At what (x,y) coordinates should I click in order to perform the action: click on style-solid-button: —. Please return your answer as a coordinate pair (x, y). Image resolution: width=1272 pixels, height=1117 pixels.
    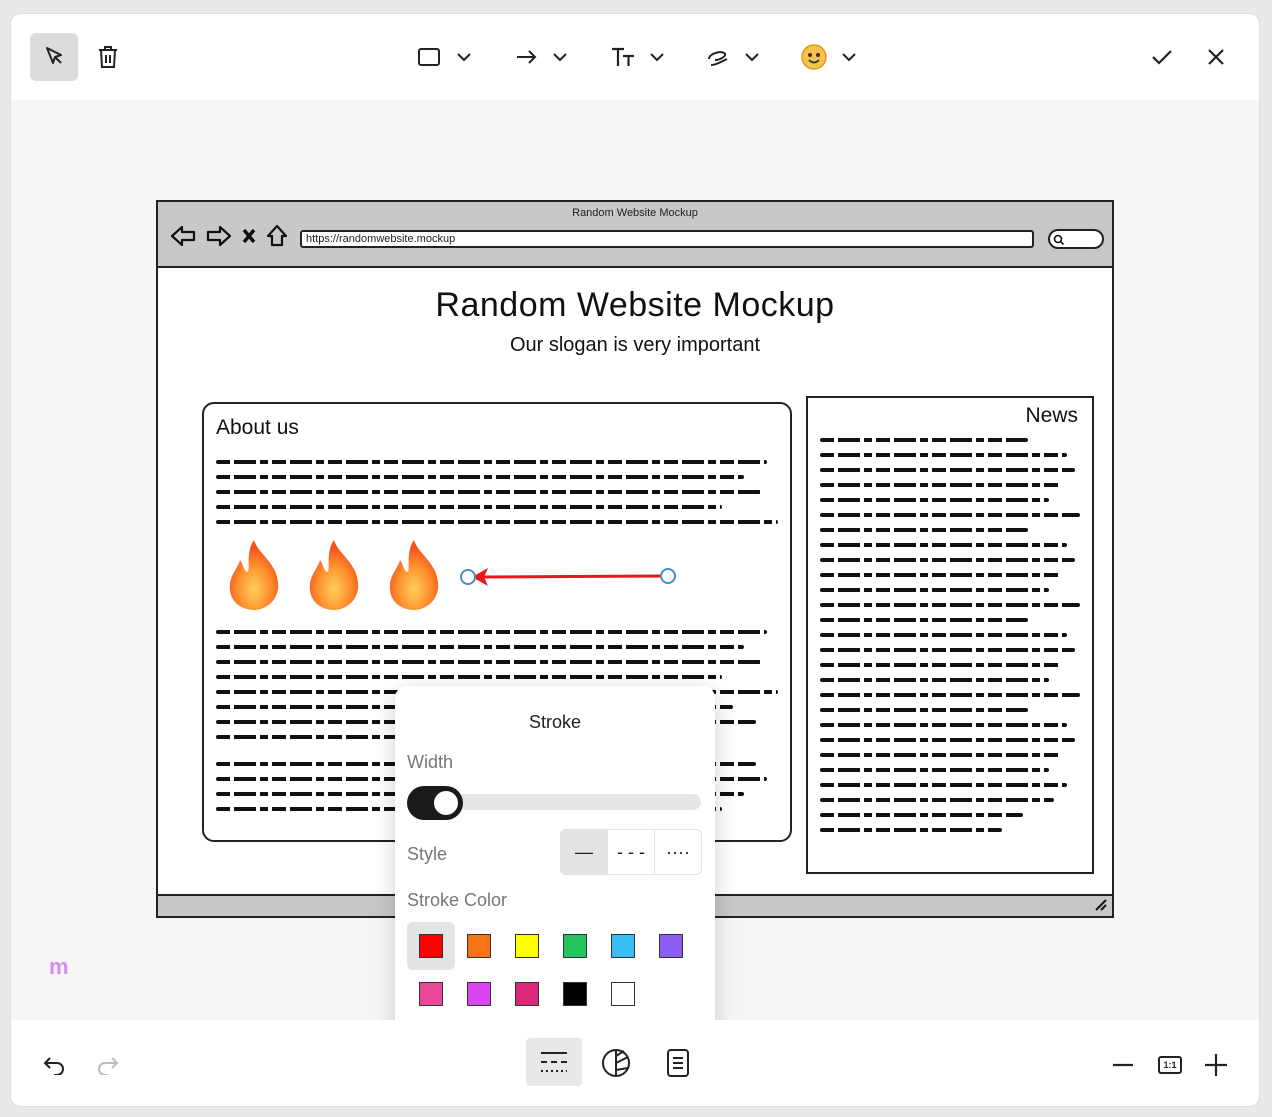
    Looking at the image, I should click on (584, 852).